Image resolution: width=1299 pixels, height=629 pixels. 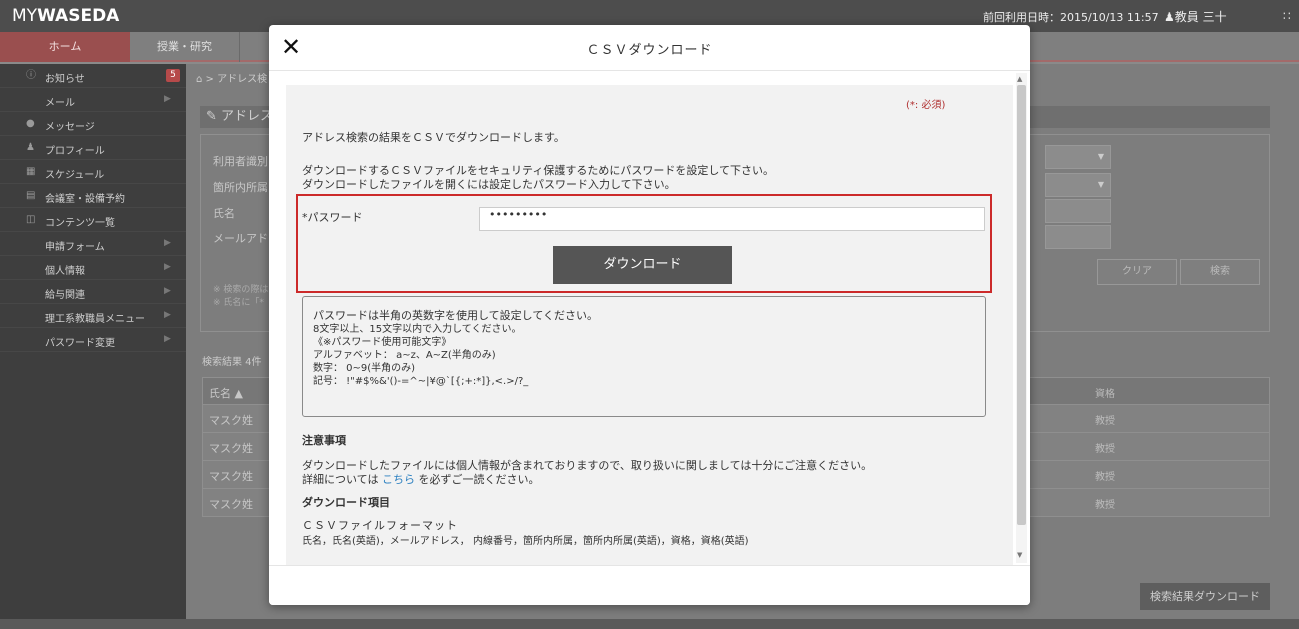 What do you see at coordinates (649, 585) in the screenshot?
I see `dialog-footer` at bounding box center [649, 585].